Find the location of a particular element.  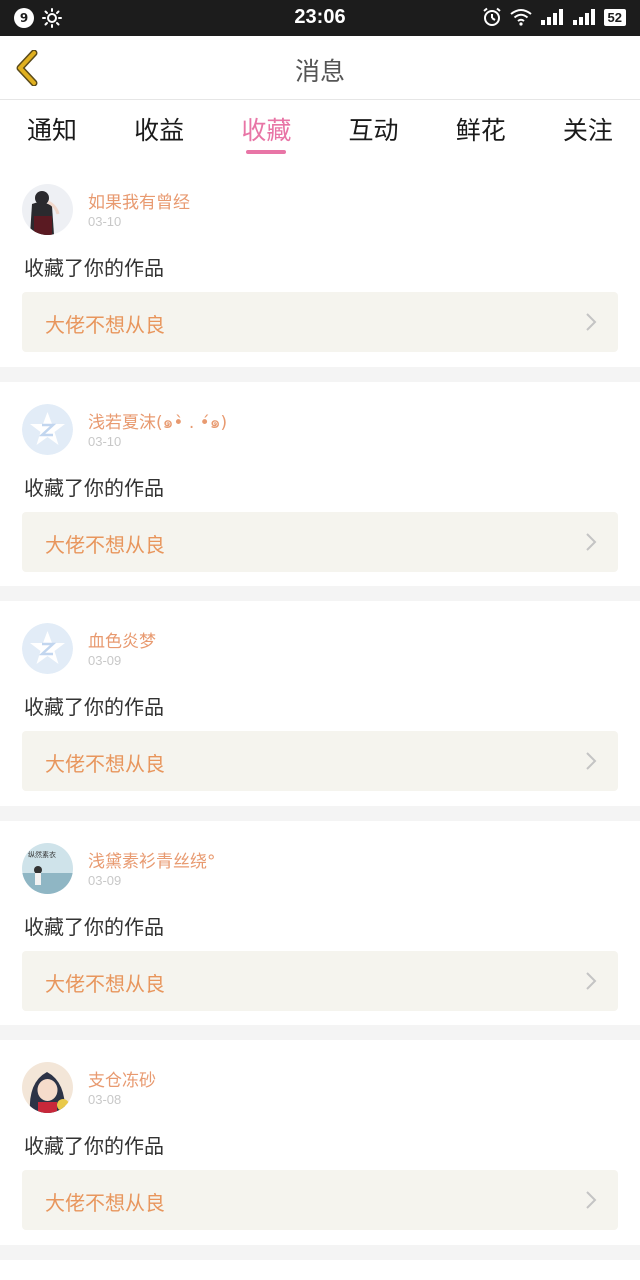

tab-follows: 关注 is located at coordinates (588, 130).